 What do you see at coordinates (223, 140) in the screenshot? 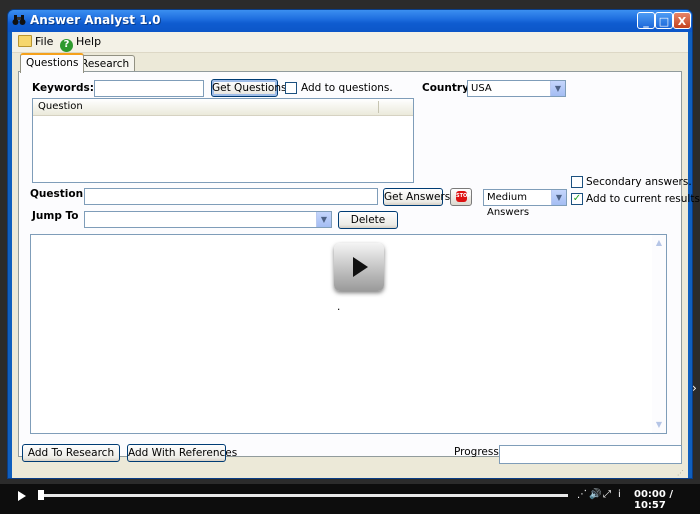
I see `question-list: Question` at bounding box center [223, 140].